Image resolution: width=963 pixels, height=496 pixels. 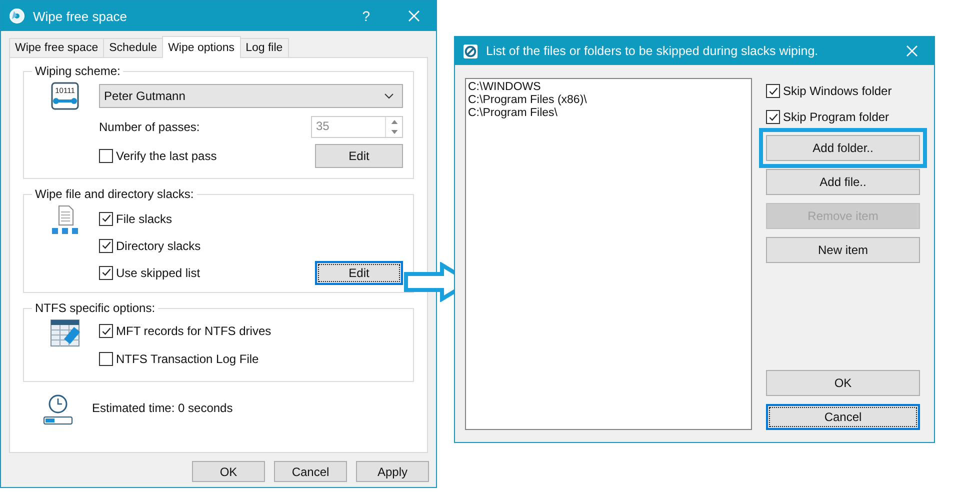 I want to click on checkbox-label: Skip Program folder, so click(x=836, y=117).